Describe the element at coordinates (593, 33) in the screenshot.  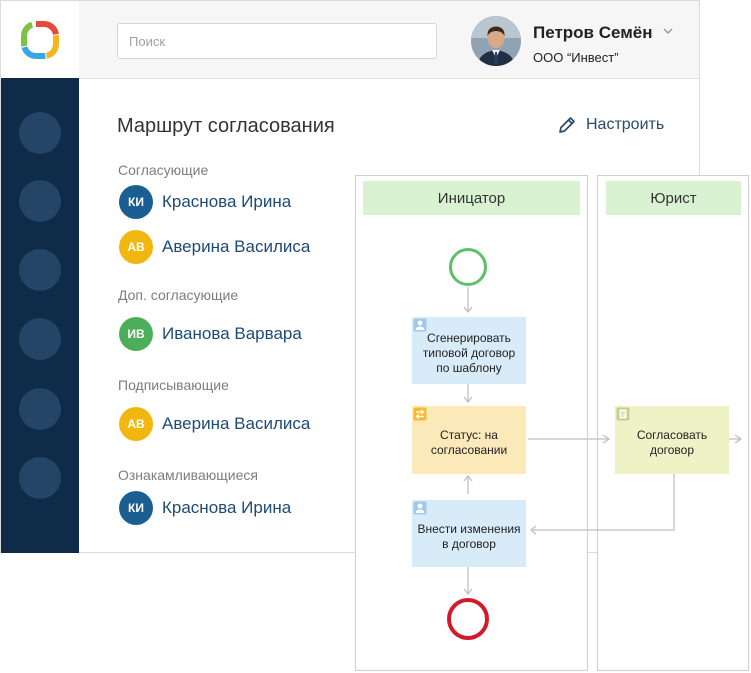
I see `user-name: Петров Семён` at that location.